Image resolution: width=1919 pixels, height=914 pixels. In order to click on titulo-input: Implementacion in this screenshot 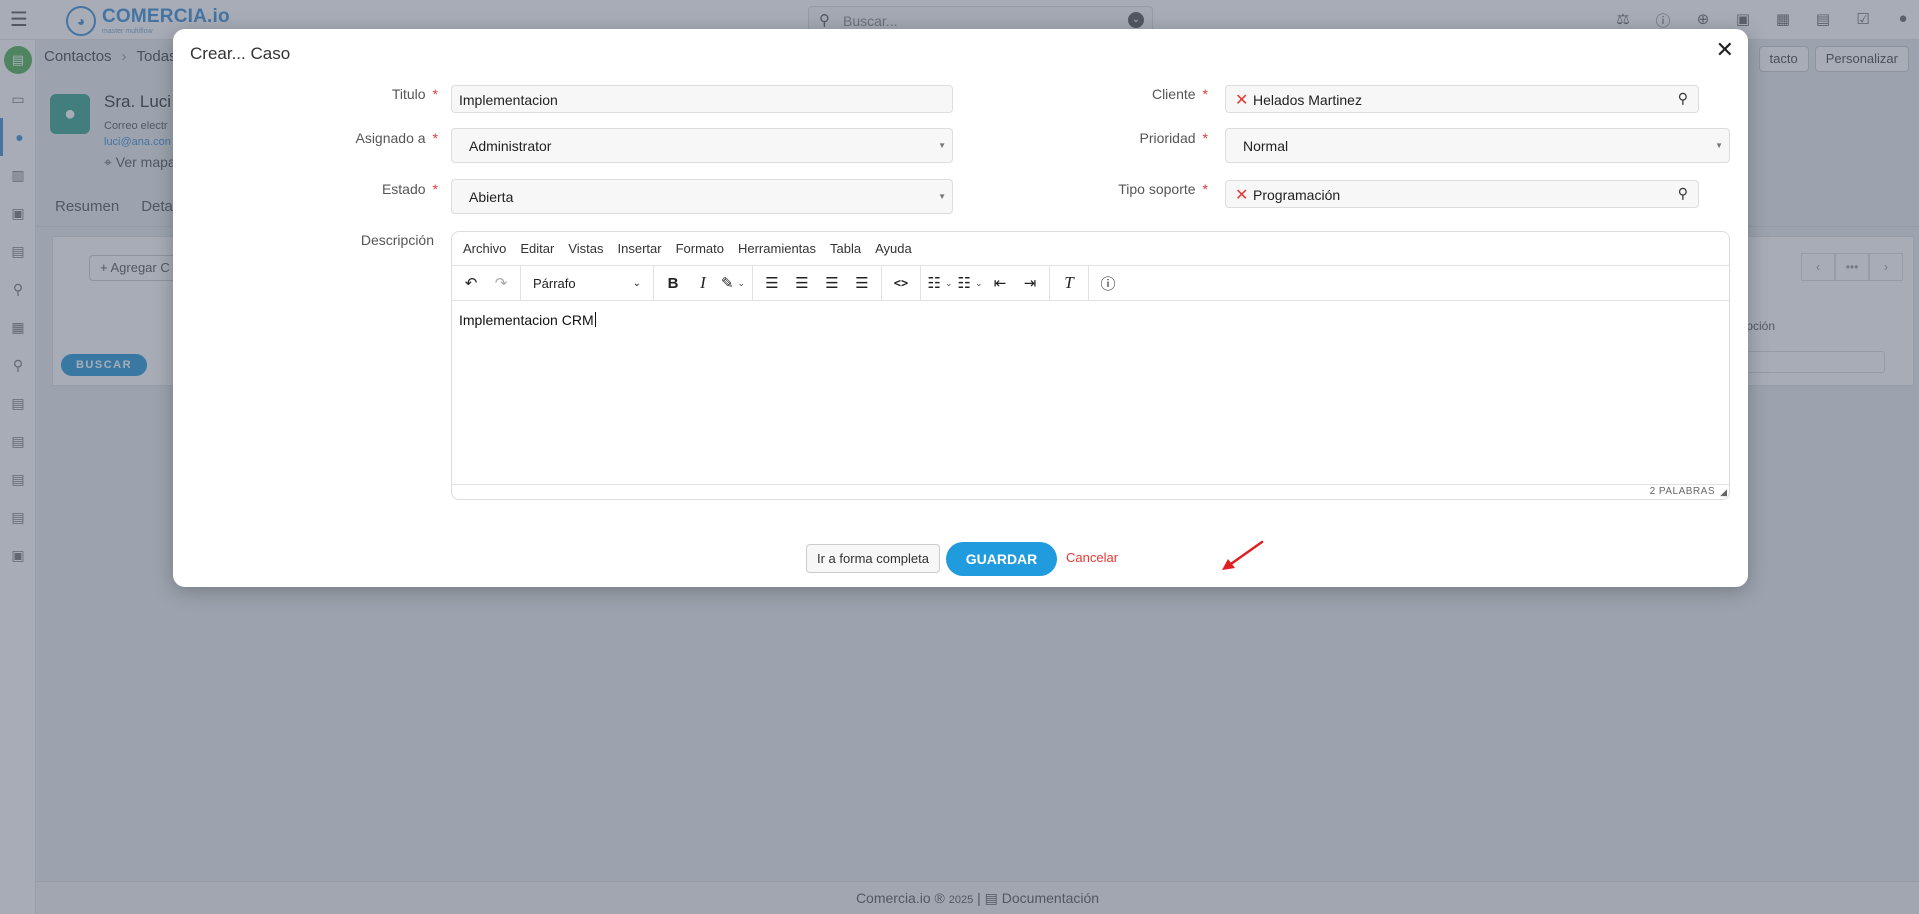, I will do `click(702, 99)`.